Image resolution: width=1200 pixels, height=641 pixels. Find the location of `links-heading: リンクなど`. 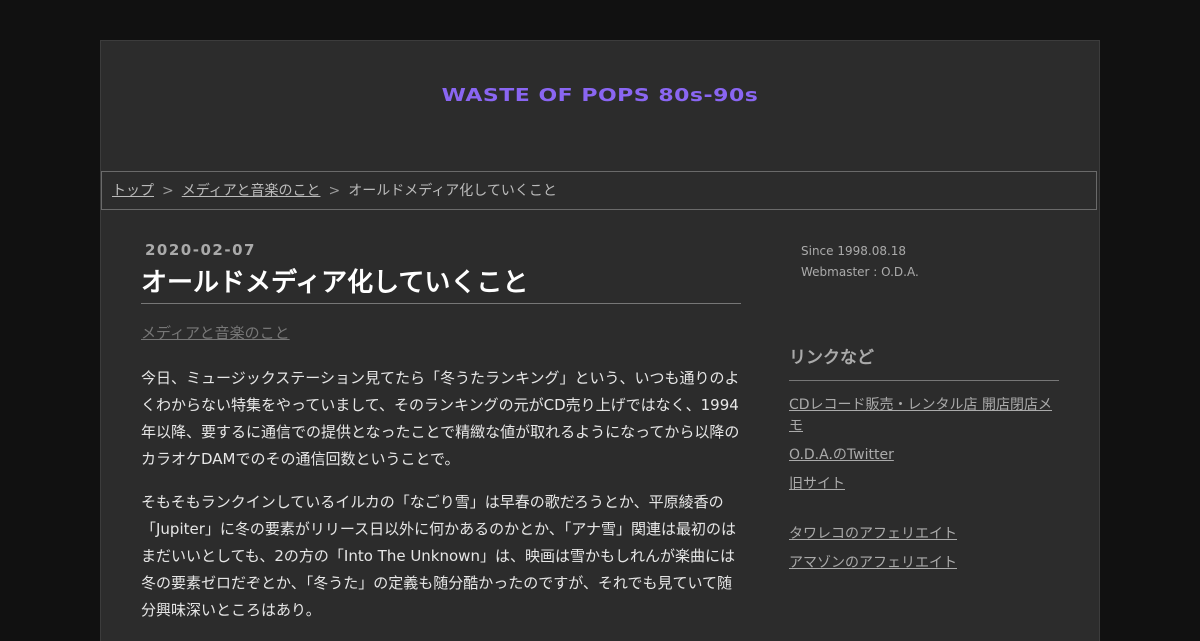

links-heading: リンクなど is located at coordinates (924, 362).